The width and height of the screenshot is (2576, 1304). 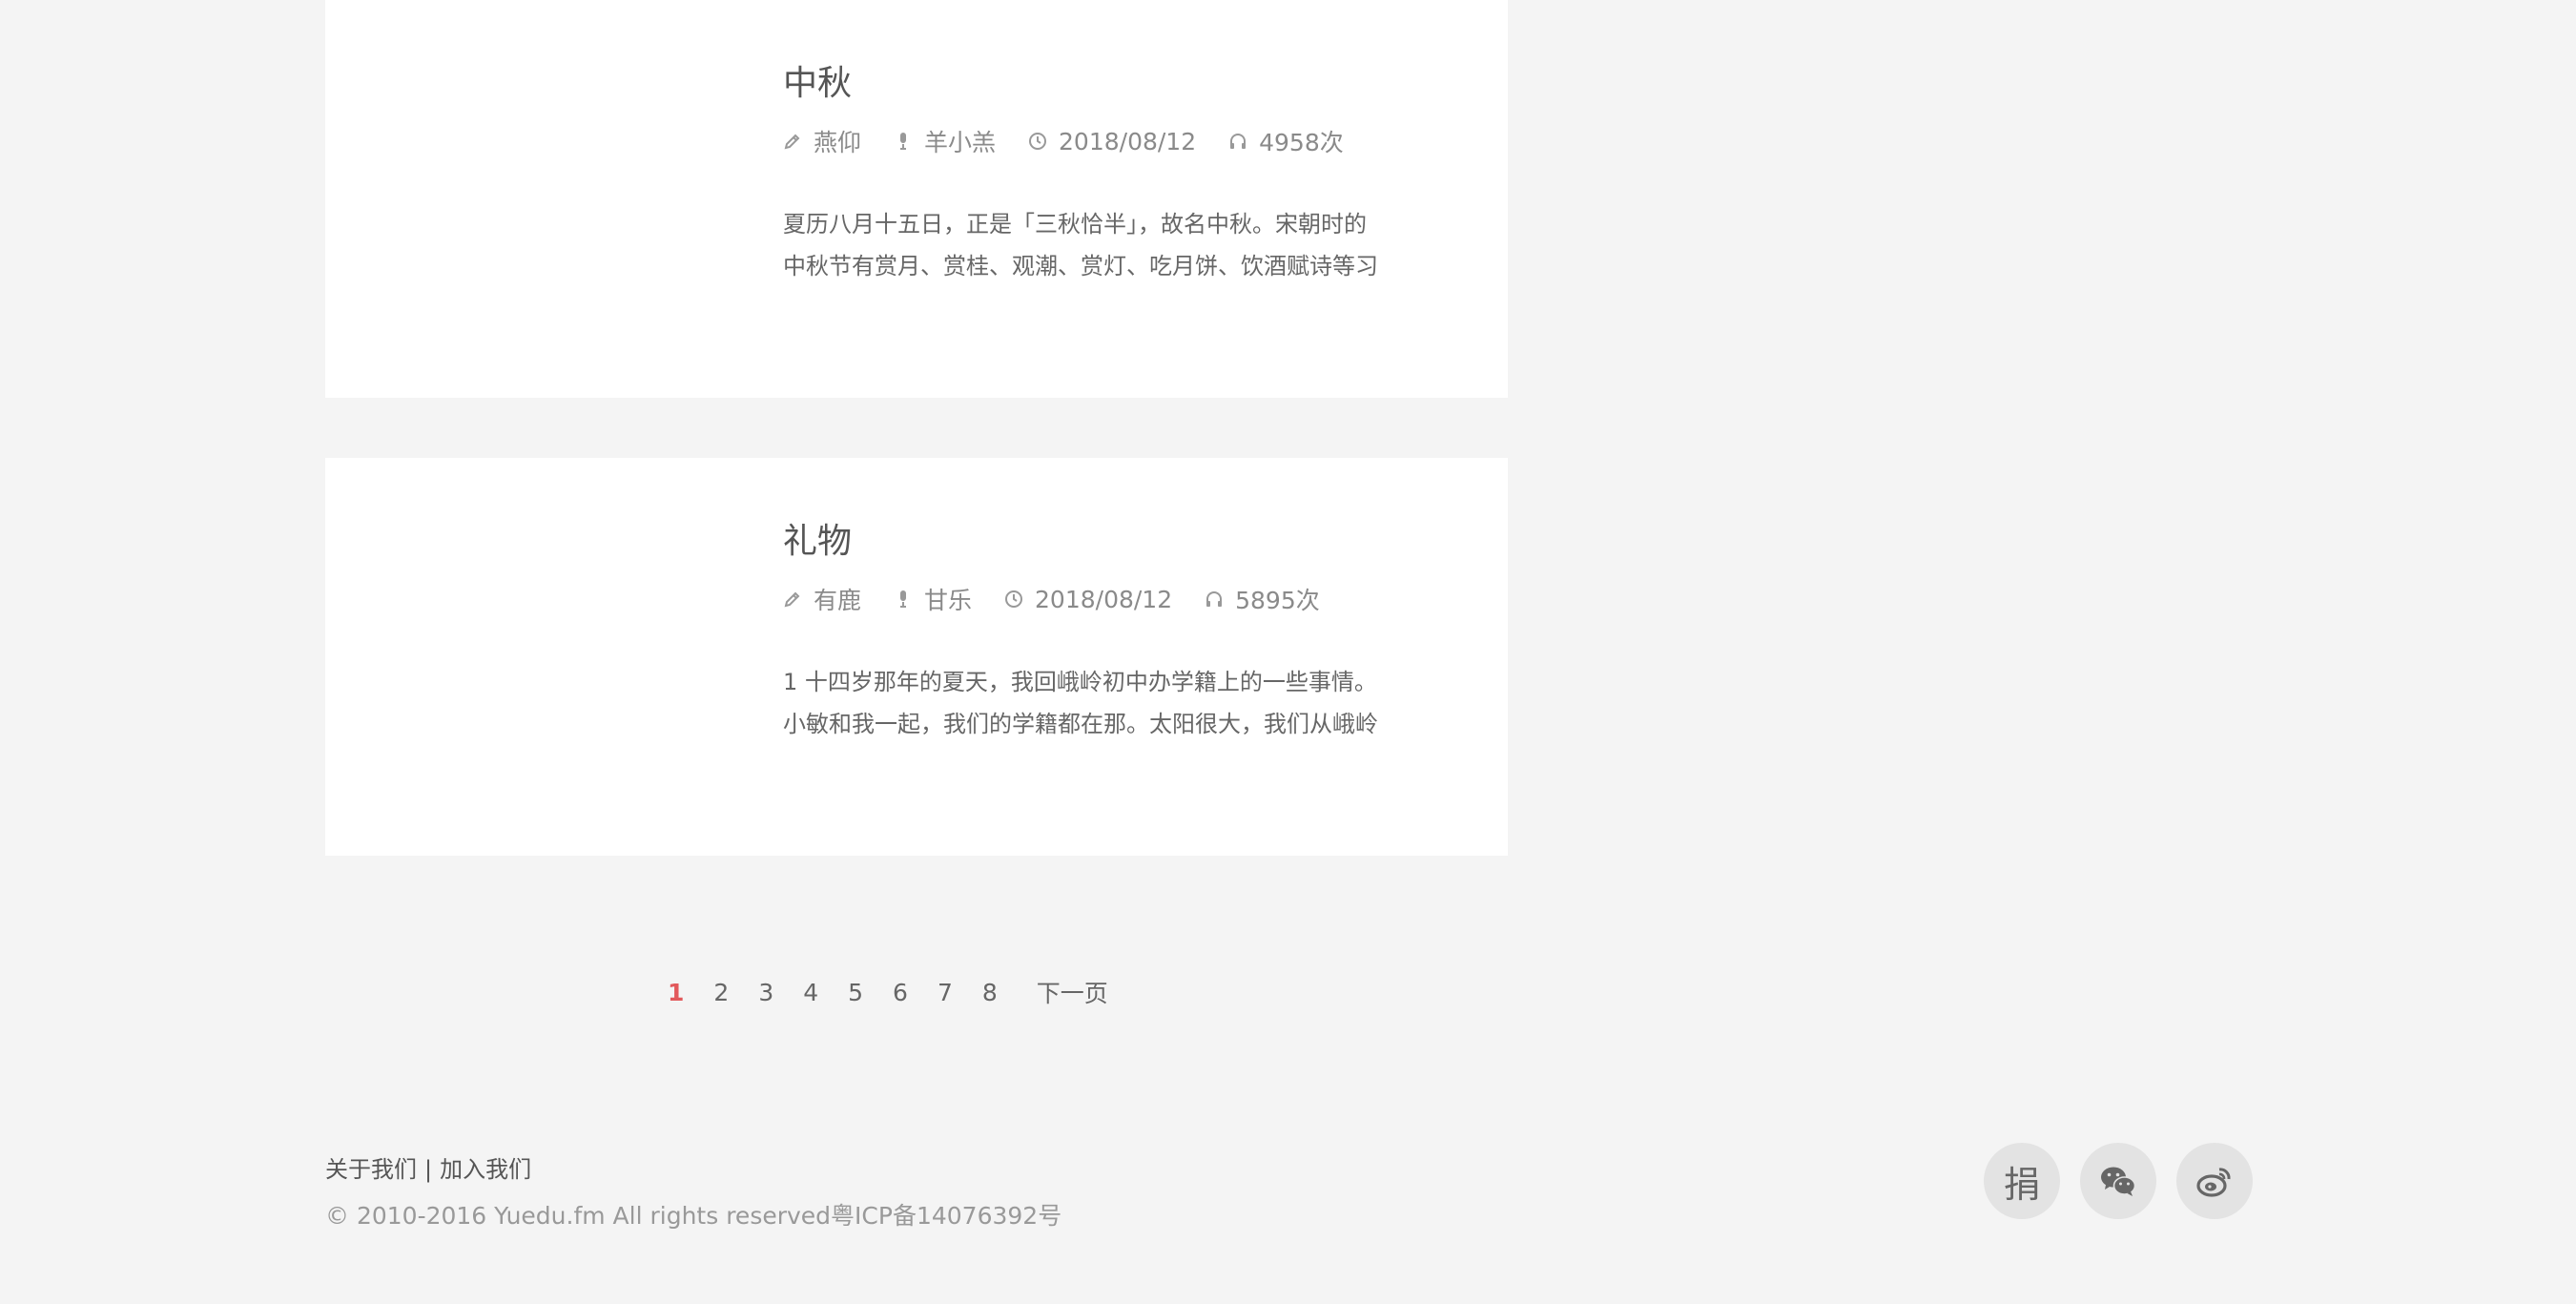 I want to click on meta-plays: 5895次, so click(x=1262, y=599).